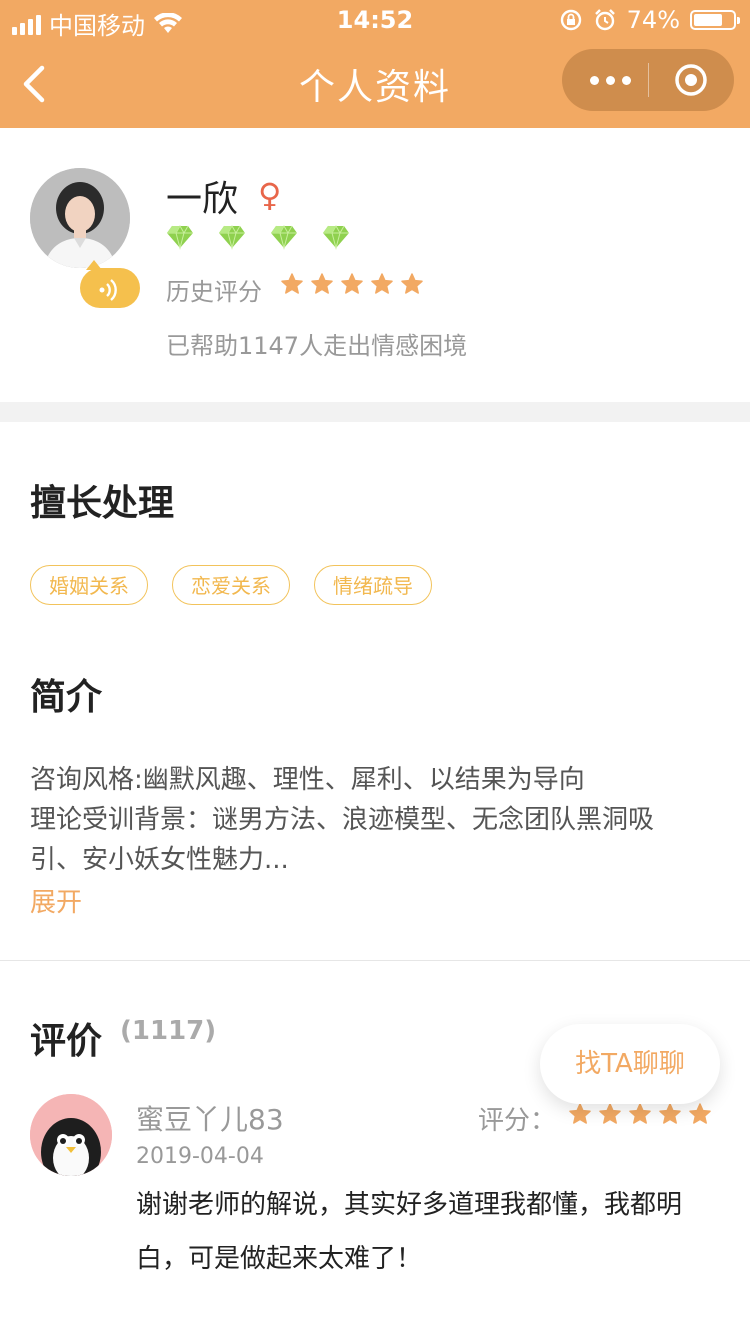 The width and height of the screenshot is (750, 1334). I want to click on intro-title: 简介, so click(66, 697).